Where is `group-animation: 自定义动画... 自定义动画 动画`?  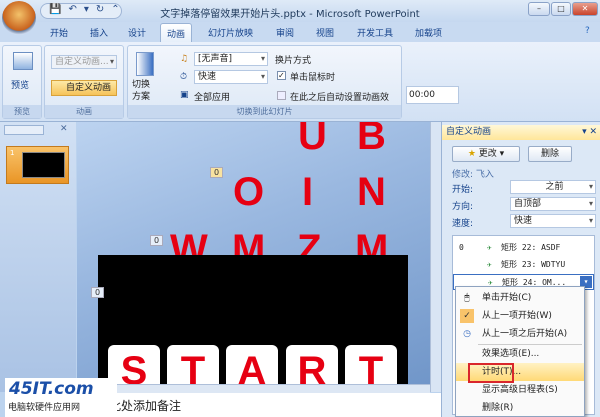 group-animation: 自定义动画... 自定义动画 动画 is located at coordinates (84, 82).